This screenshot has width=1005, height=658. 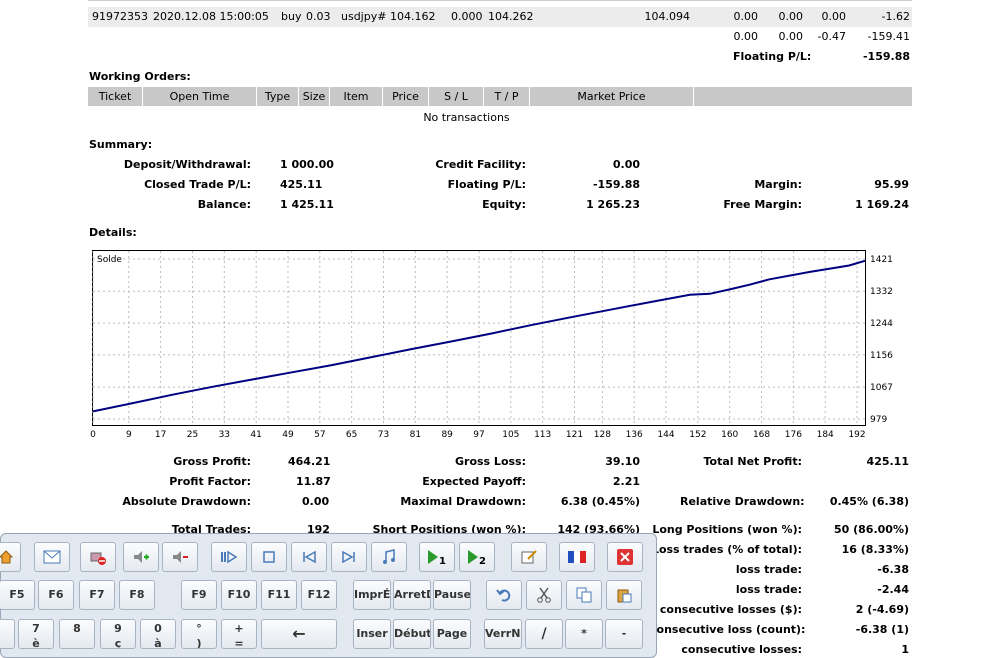 I want to click on key-f5: F5, so click(x=17, y=595).